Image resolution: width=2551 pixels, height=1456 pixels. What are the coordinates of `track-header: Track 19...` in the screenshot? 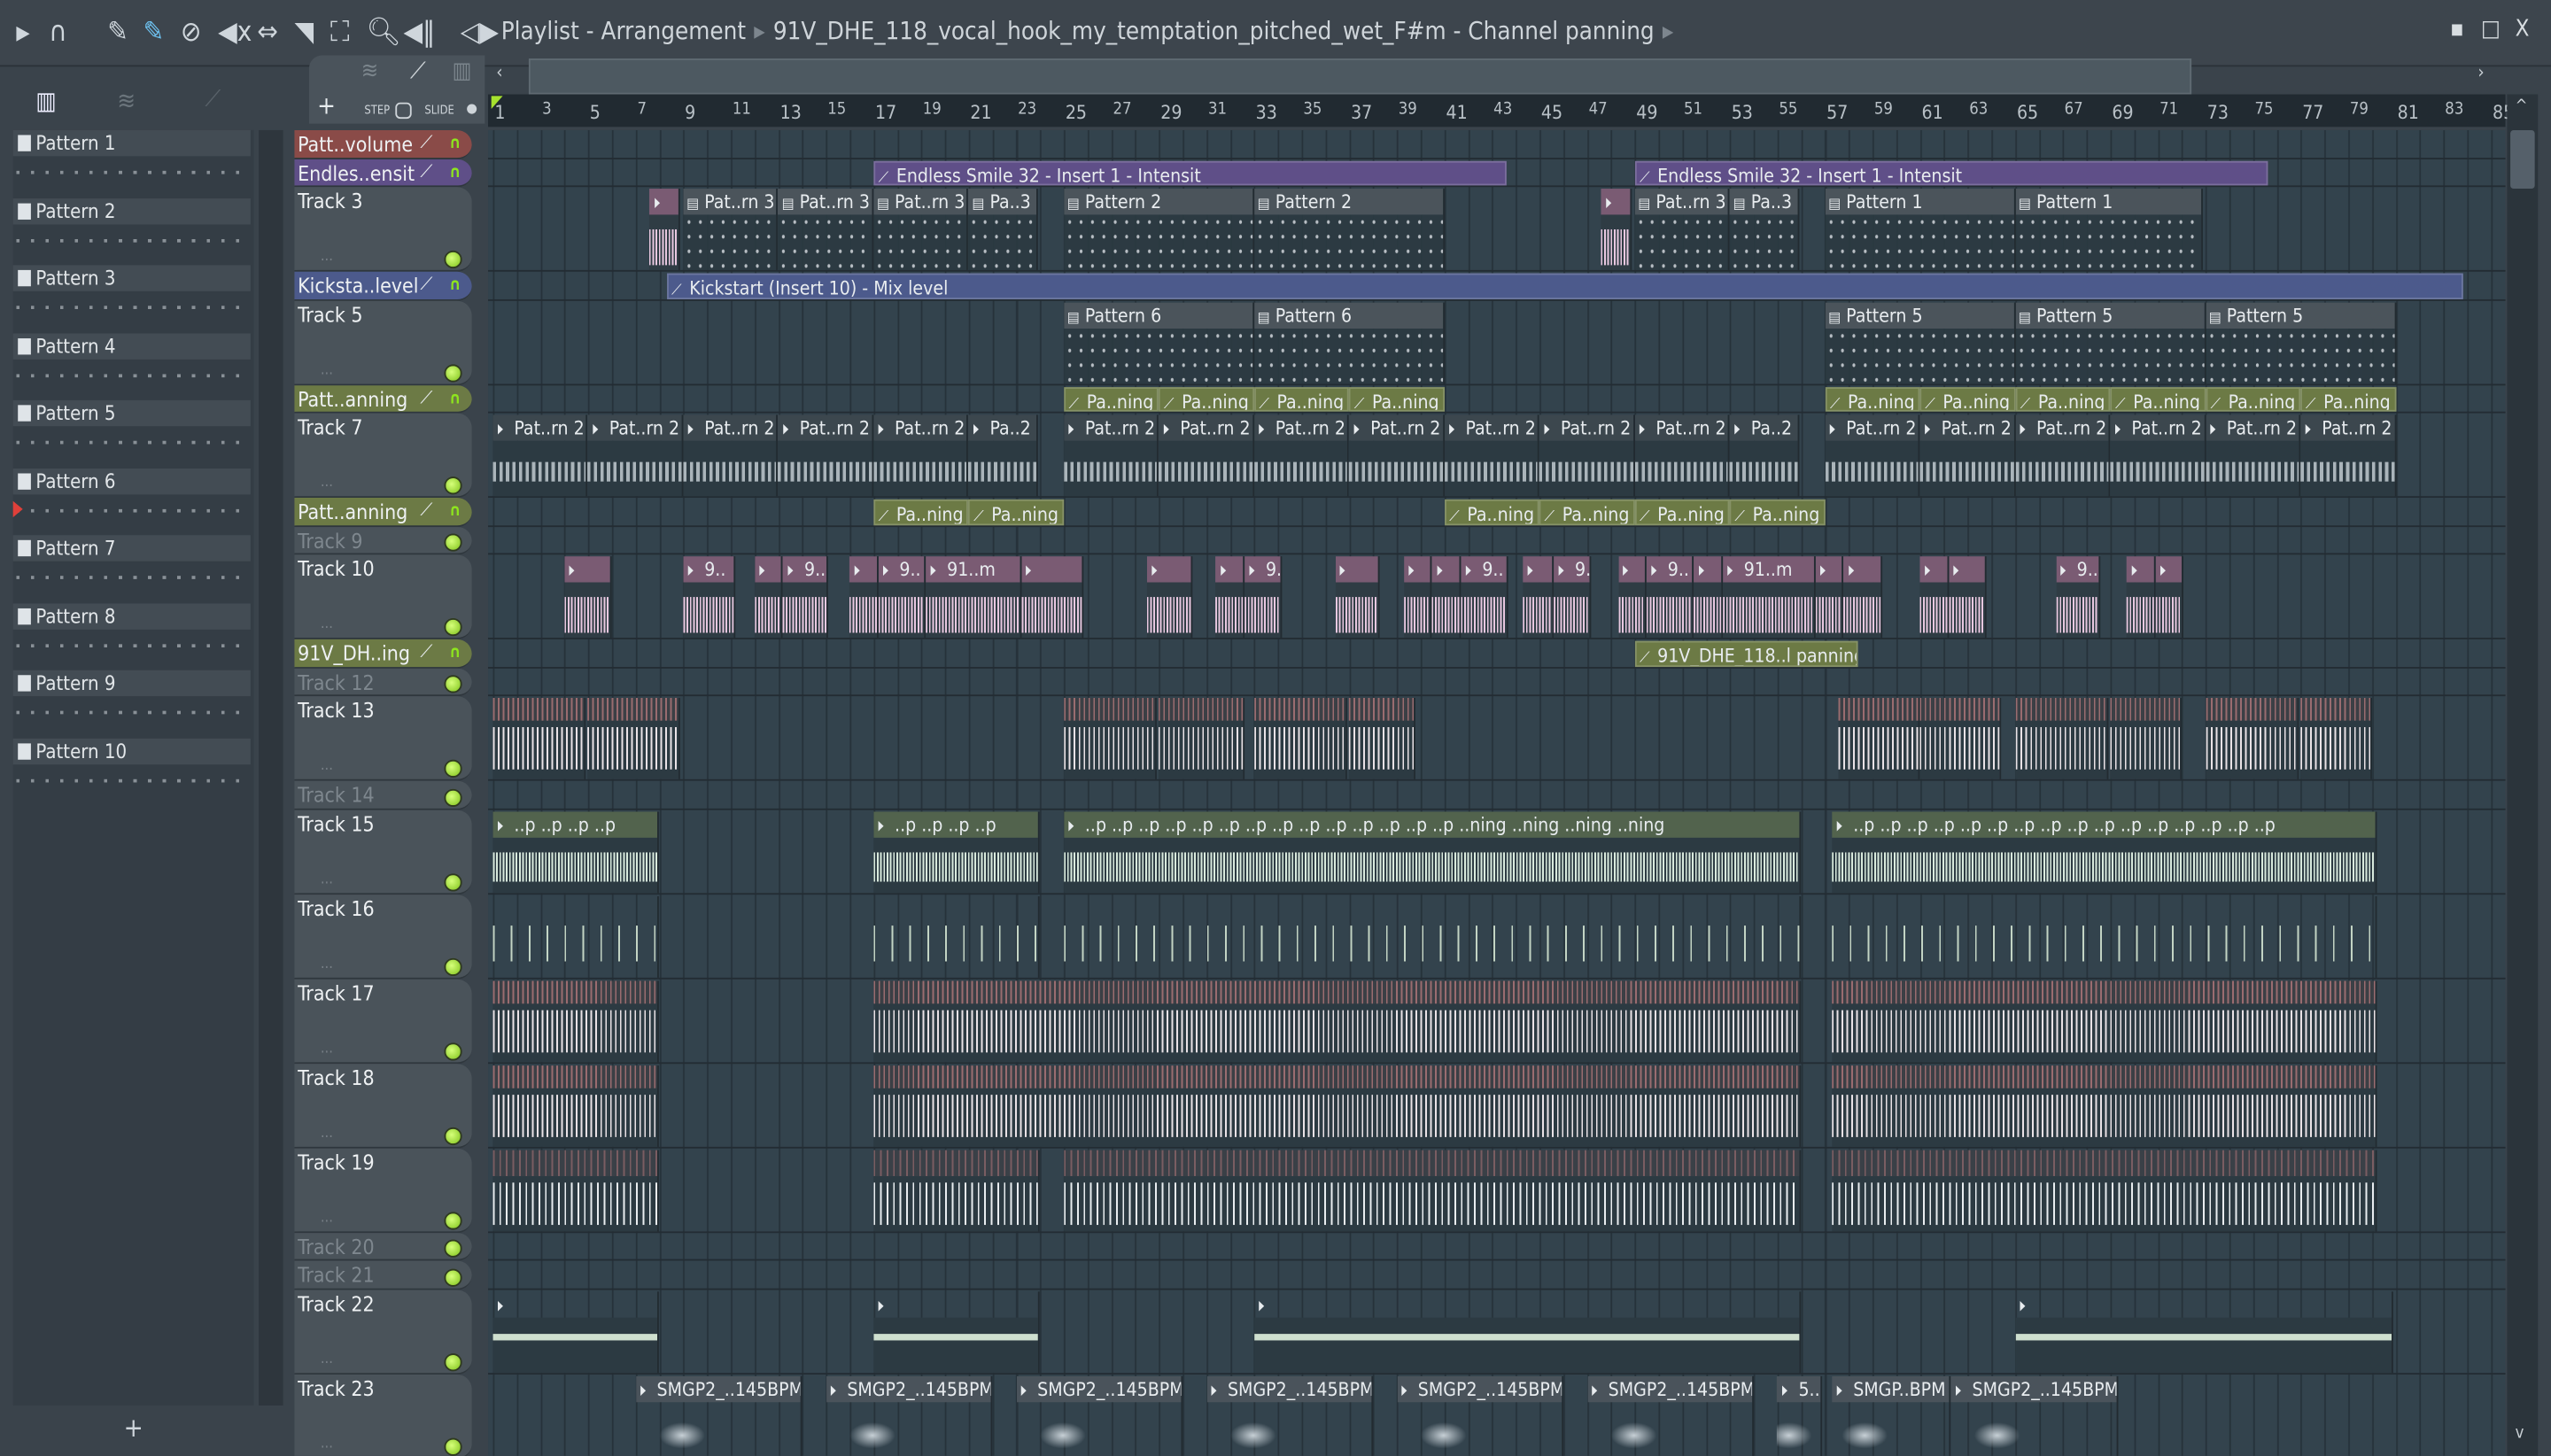 It's located at (383, 1190).